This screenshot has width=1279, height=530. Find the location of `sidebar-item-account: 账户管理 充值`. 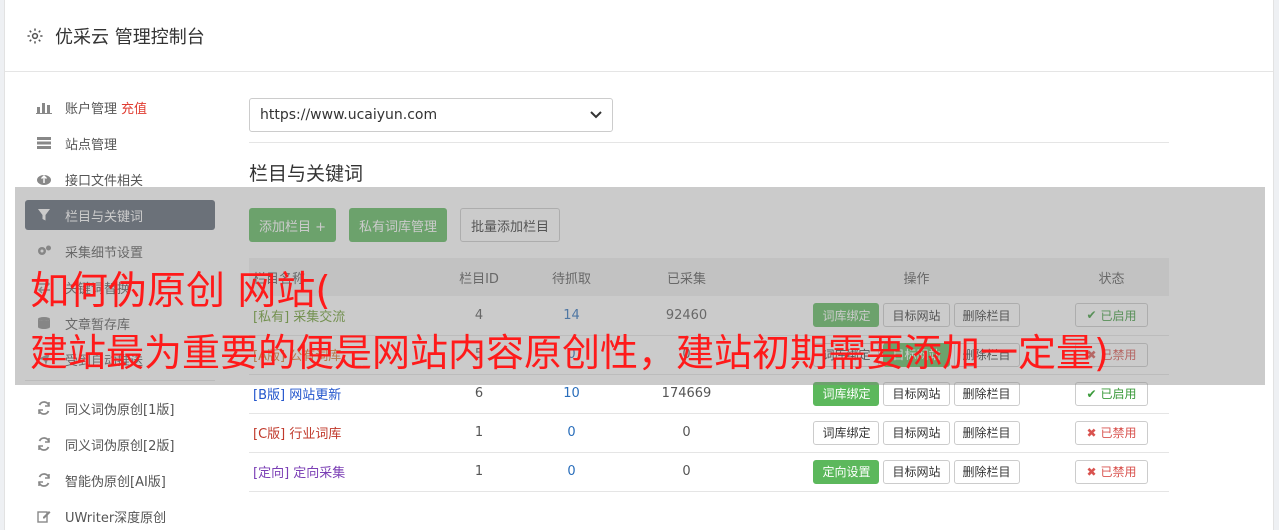

sidebar-item-account: 账户管理 充值 is located at coordinates (120, 107).